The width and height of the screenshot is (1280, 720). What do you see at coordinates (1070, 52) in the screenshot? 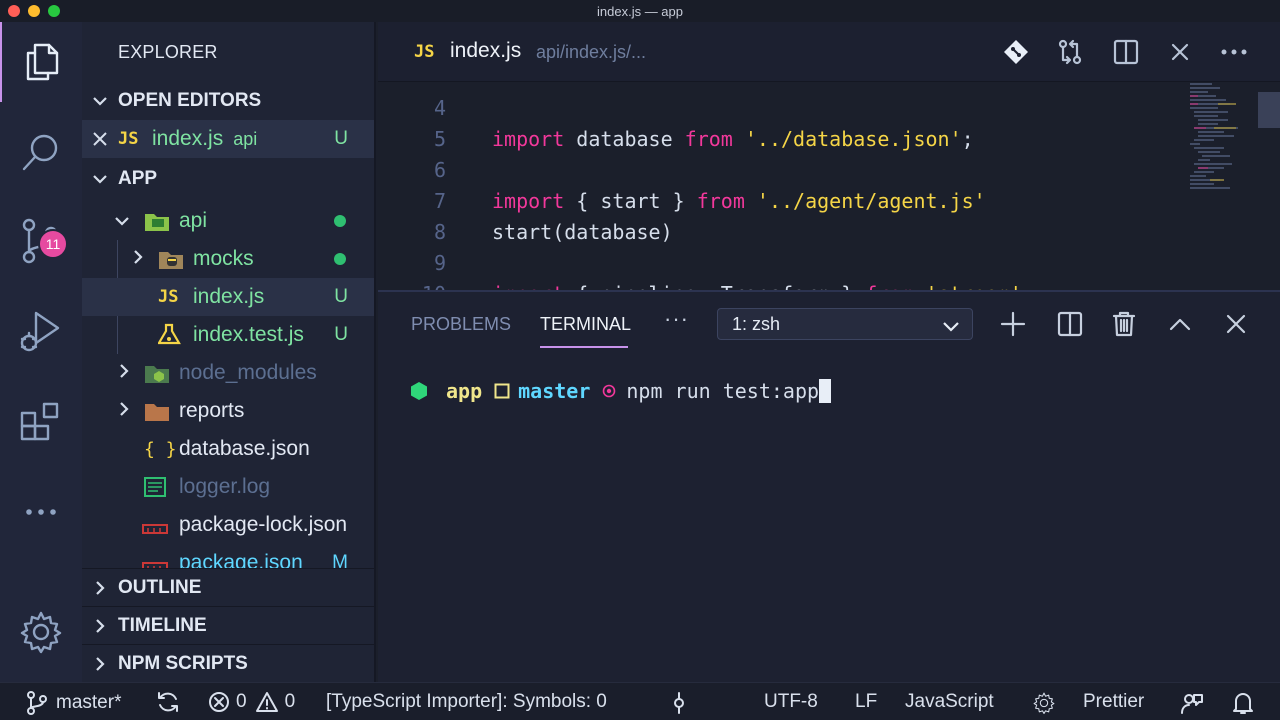
I see `compare-changes-icon` at bounding box center [1070, 52].